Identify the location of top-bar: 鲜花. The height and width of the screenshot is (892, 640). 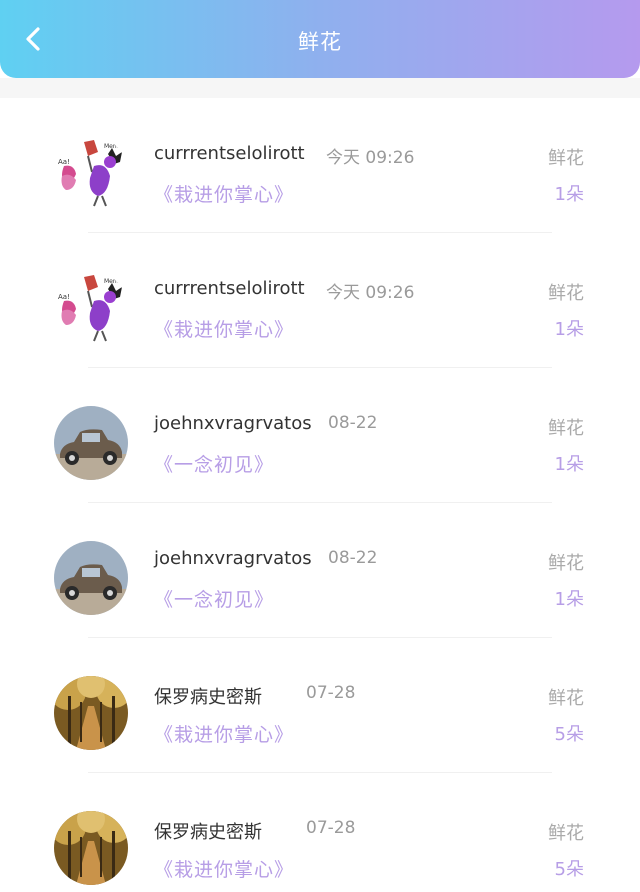
(320, 39).